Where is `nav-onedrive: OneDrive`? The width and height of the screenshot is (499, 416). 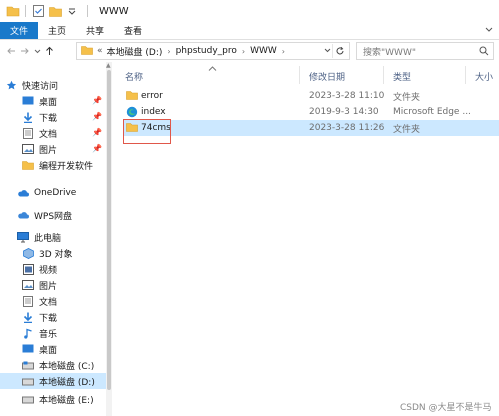 nav-onedrive: OneDrive is located at coordinates (56, 193).